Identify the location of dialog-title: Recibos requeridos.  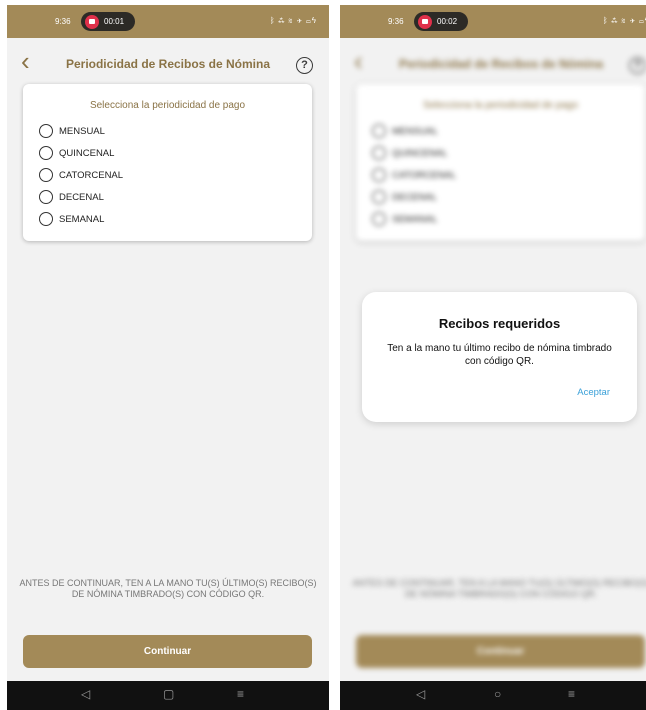
(499, 323).